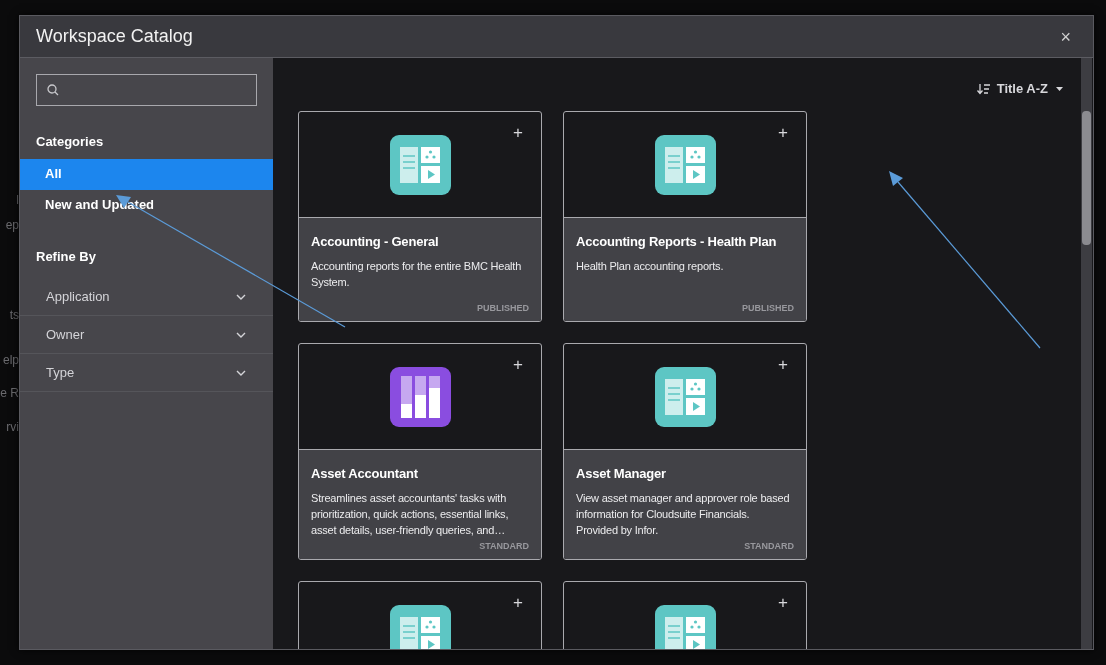  I want to click on background-text: e R, so click(9, 393).